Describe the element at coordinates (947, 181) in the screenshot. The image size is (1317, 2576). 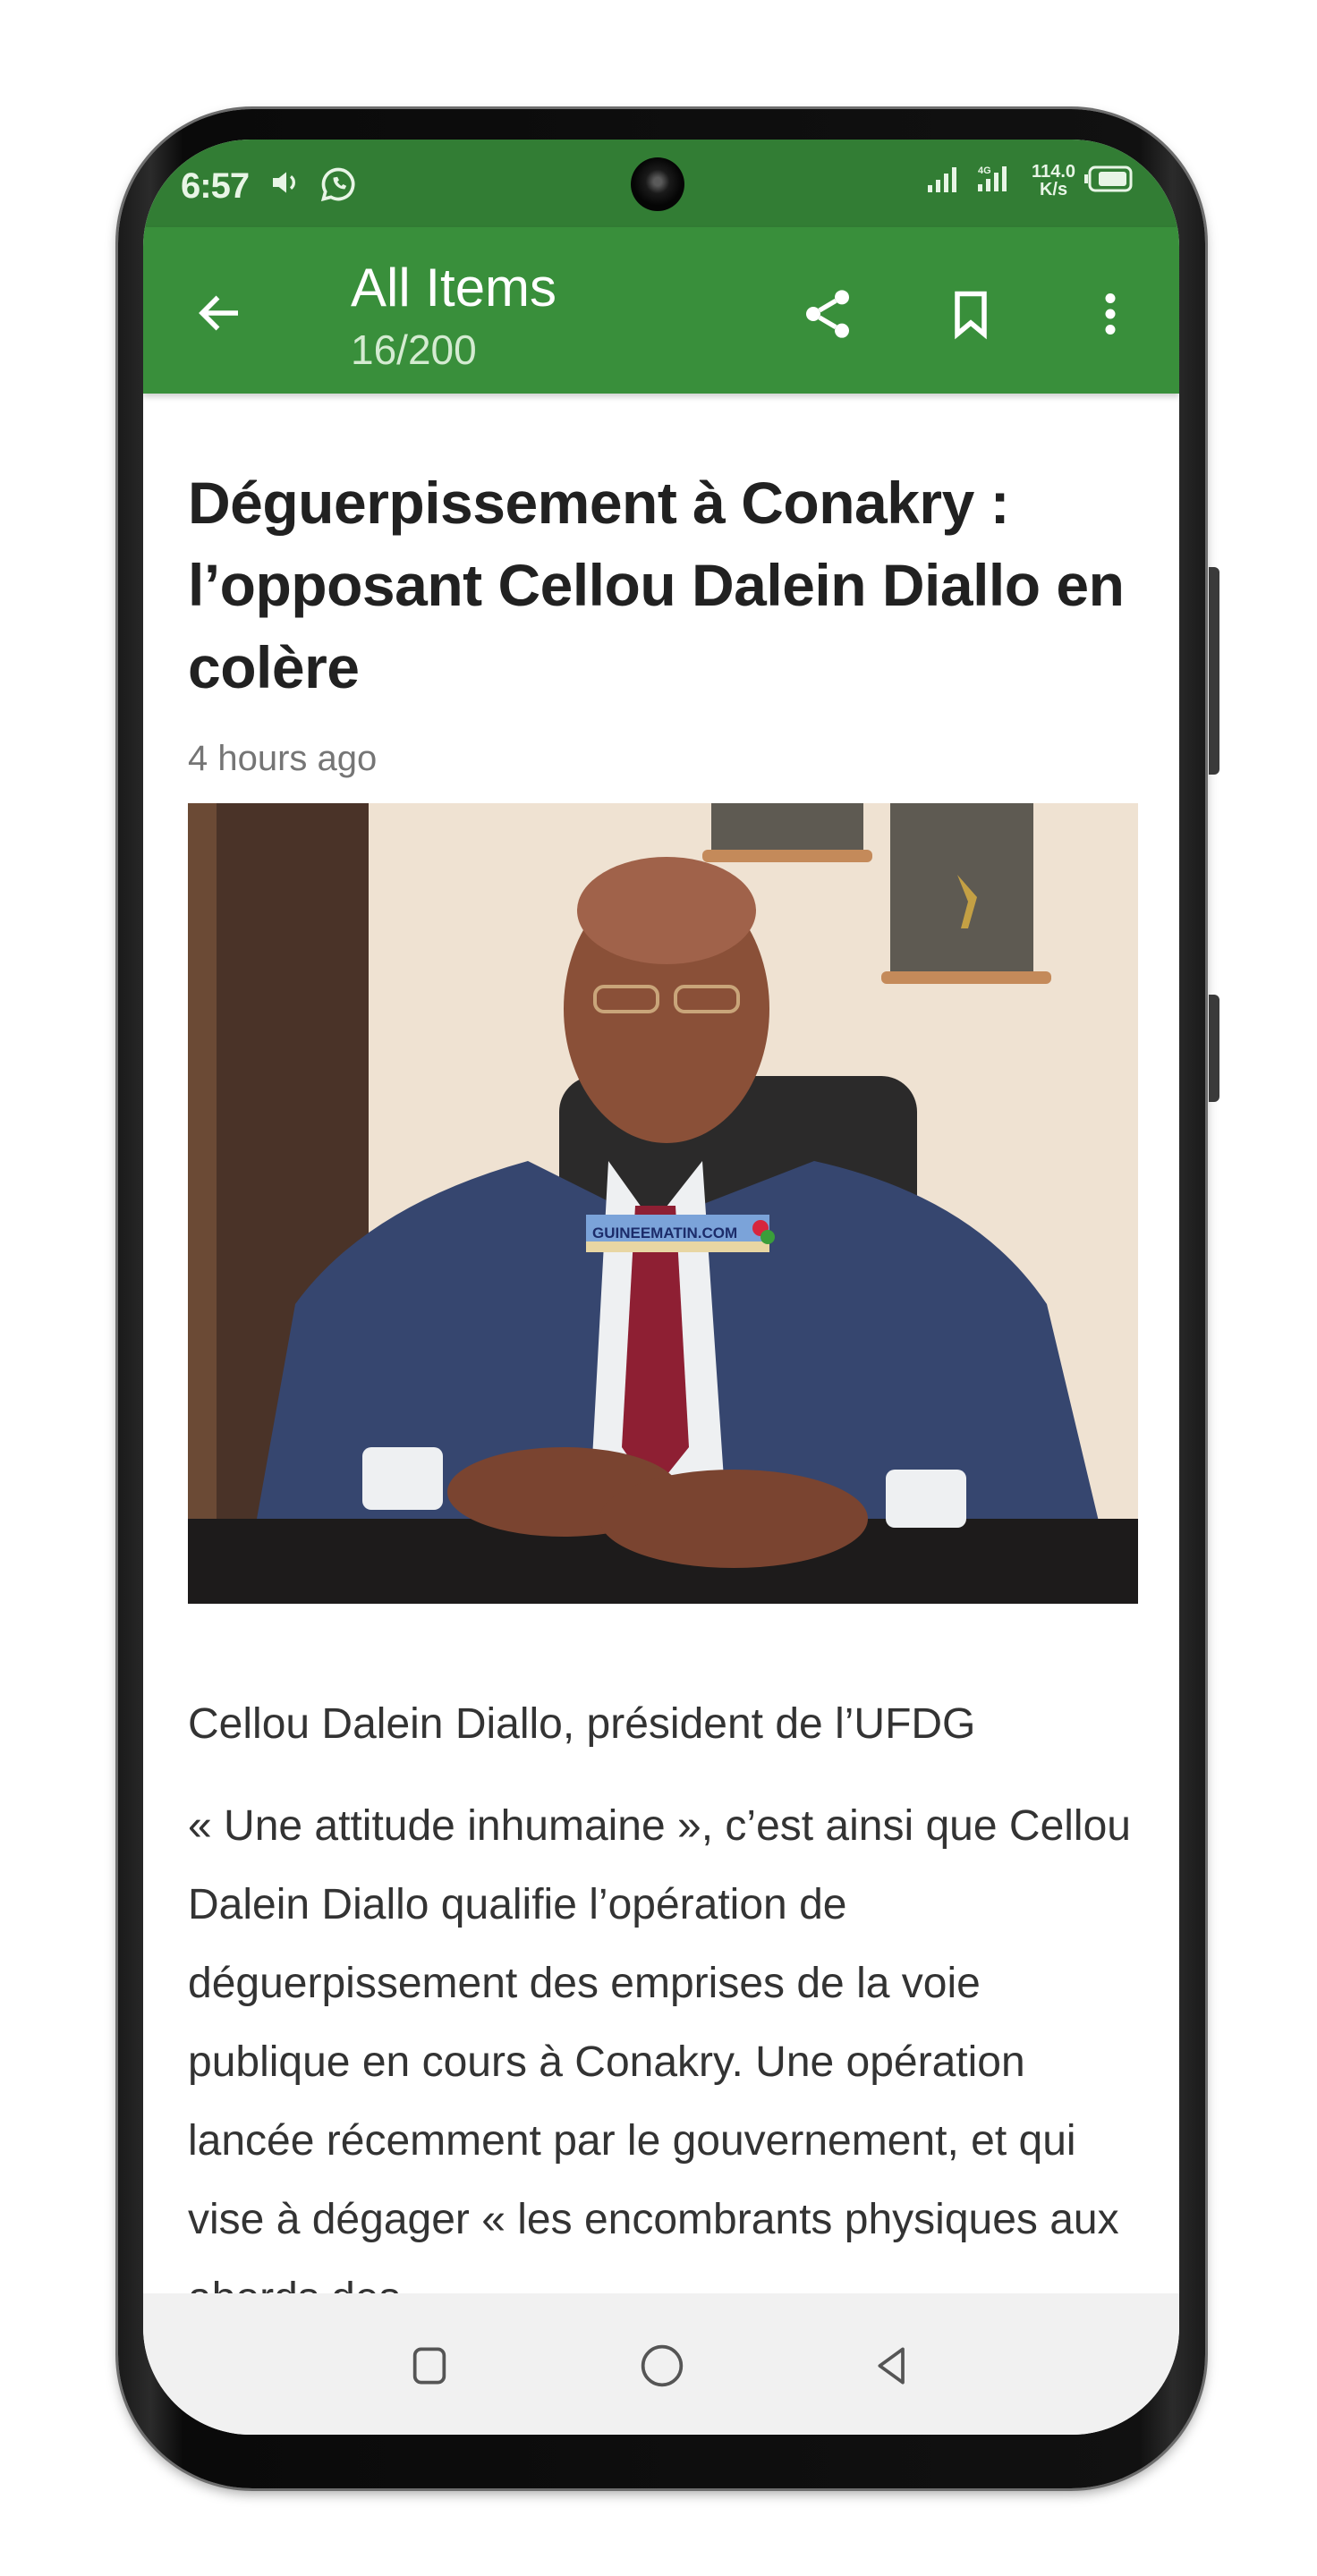
I see `signal-icon` at that location.